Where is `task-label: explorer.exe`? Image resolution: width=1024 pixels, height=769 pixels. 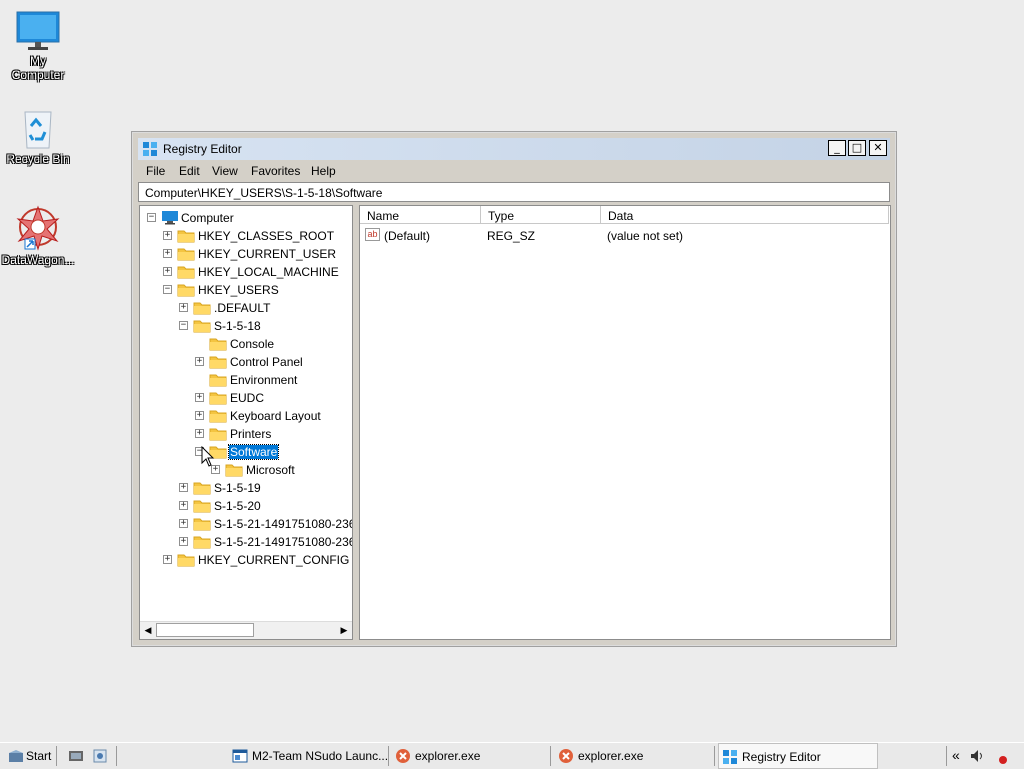
task-label: explorer.exe is located at coordinates (611, 756).